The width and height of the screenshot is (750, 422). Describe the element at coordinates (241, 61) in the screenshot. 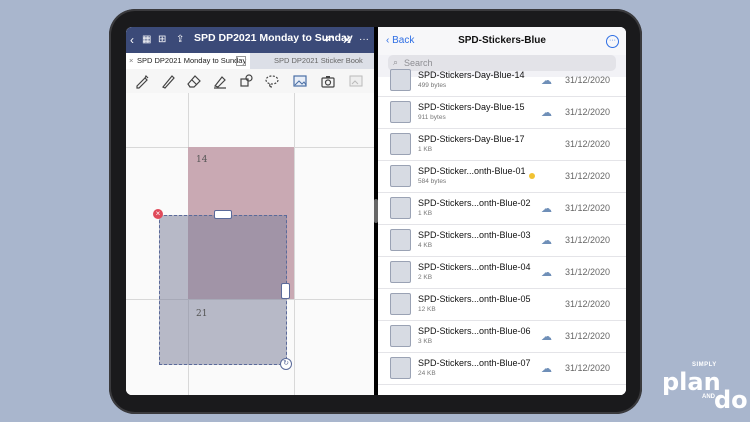

I see `tab-split-icon` at that location.